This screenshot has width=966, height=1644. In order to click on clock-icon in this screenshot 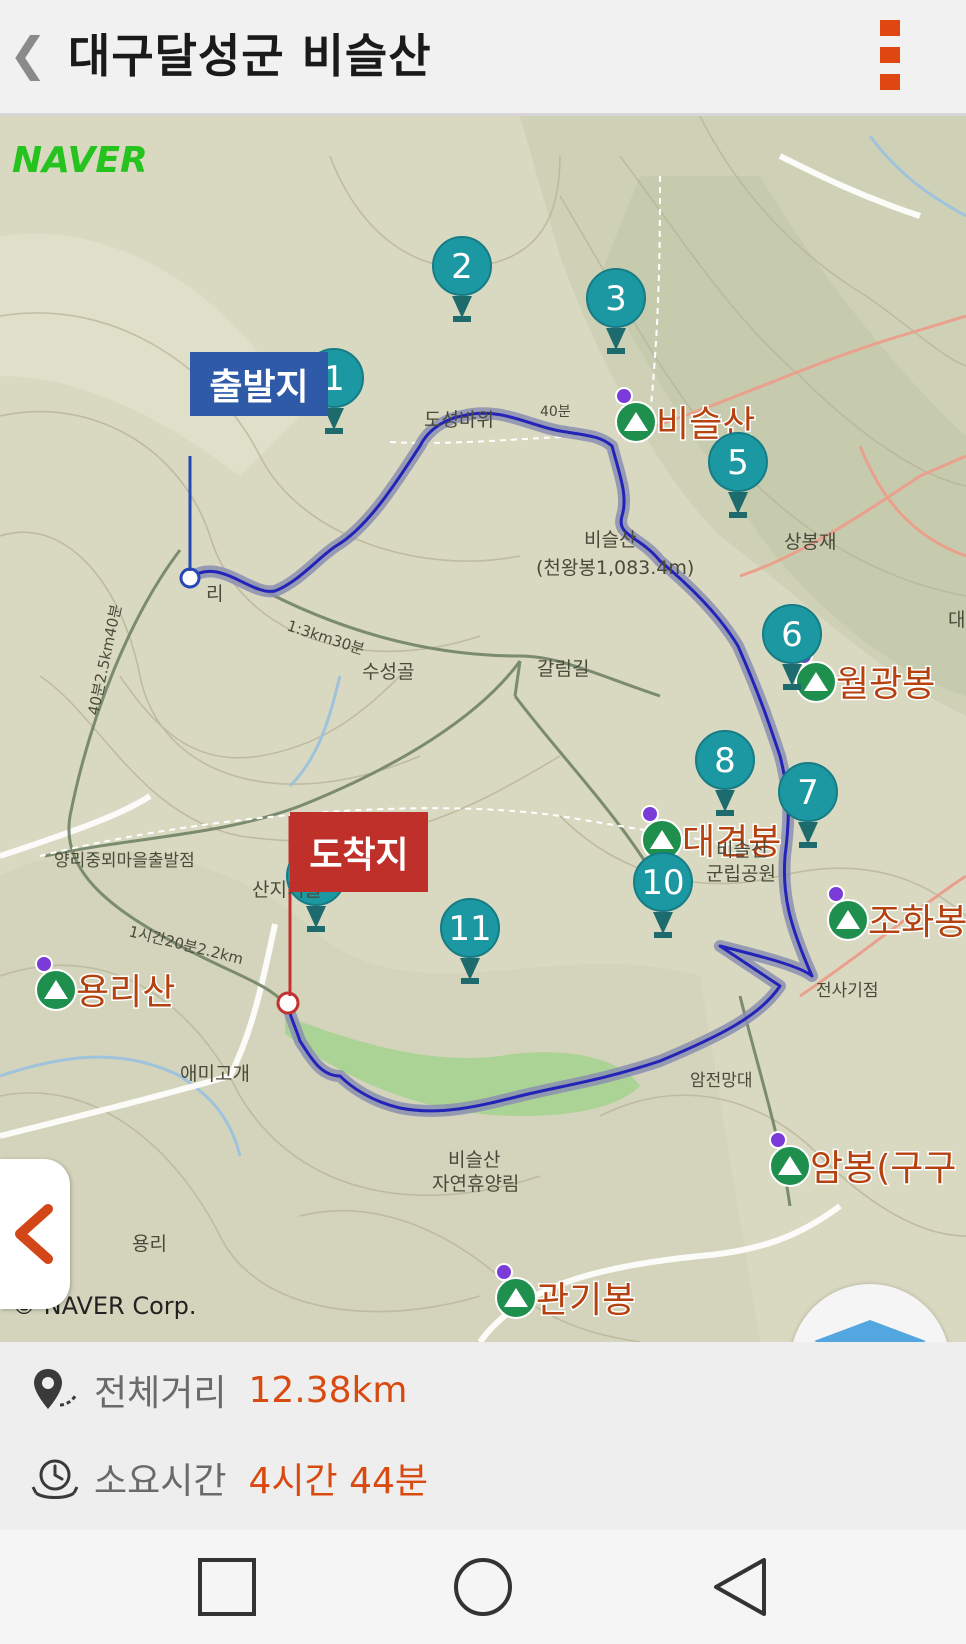, I will do `click(55, 1479)`.